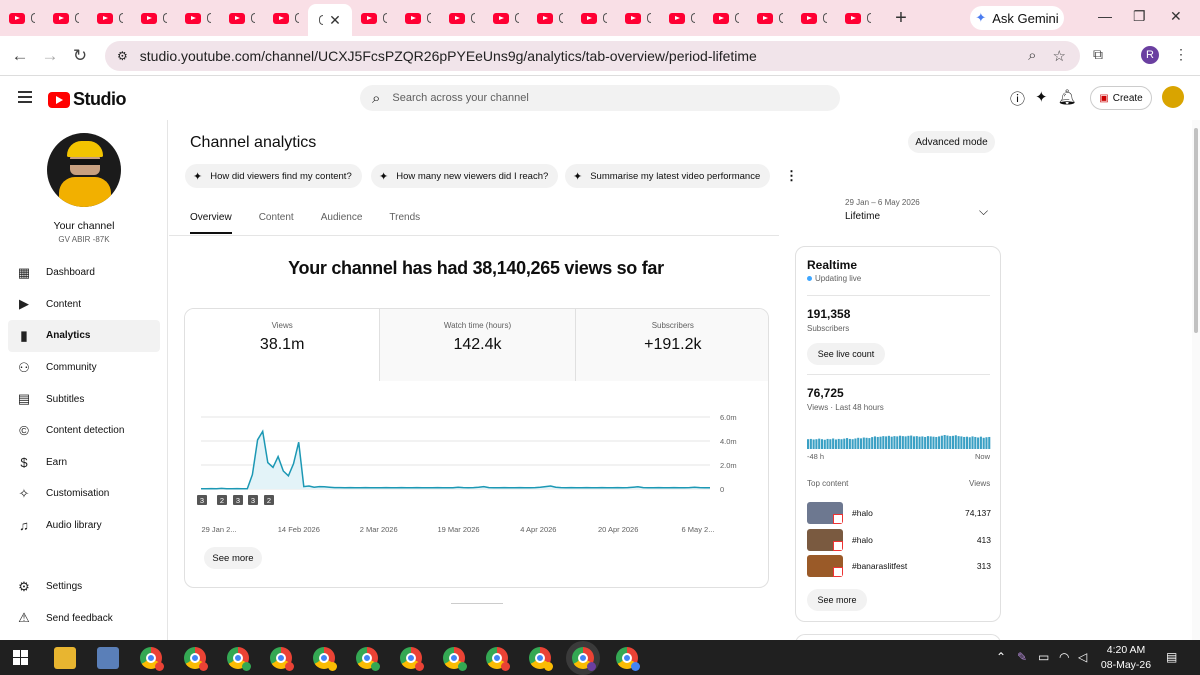  I want to click on realtime-see-more-button: See more, so click(837, 600).